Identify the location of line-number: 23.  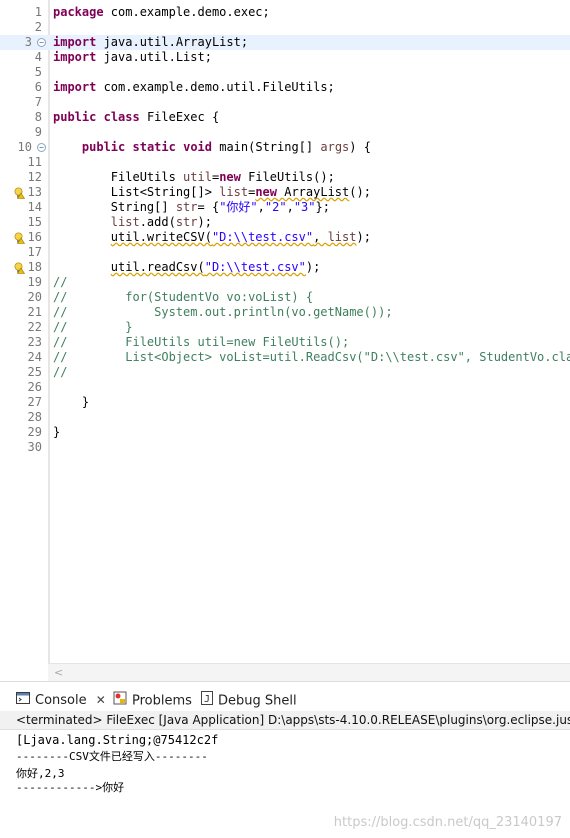
(34, 342).